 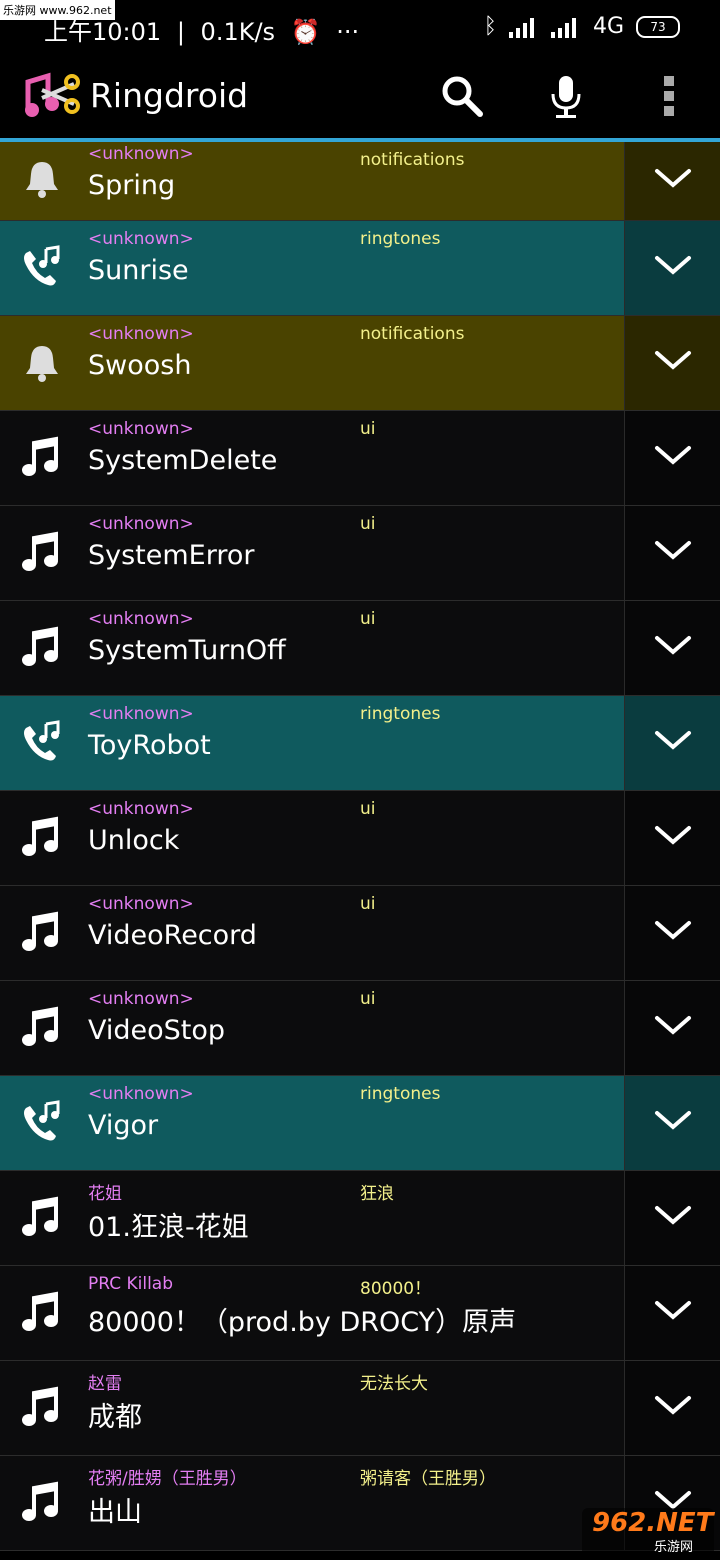 What do you see at coordinates (563, 27) in the screenshot?
I see `signal-hd-icon` at bounding box center [563, 27].